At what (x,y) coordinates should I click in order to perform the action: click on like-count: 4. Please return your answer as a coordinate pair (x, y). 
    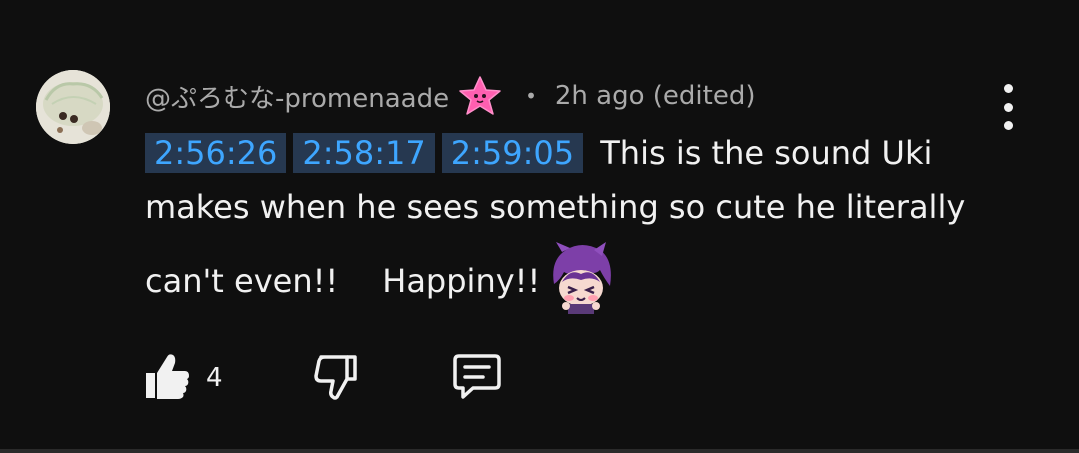
    Looking at the image, I should click on (214, 378).